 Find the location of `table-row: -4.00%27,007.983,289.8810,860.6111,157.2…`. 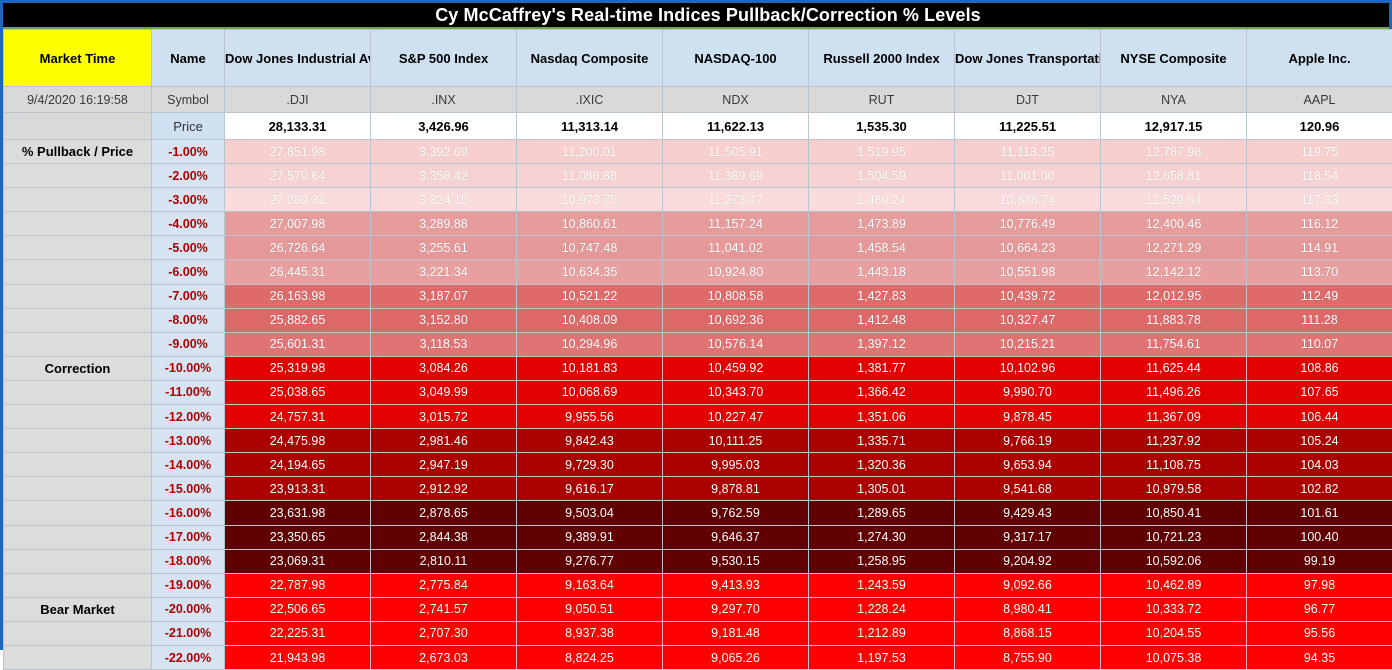

table-row: -4.00%27,007.983,289.8810,860.6111,157.2… is located at coordinates (698, 224).